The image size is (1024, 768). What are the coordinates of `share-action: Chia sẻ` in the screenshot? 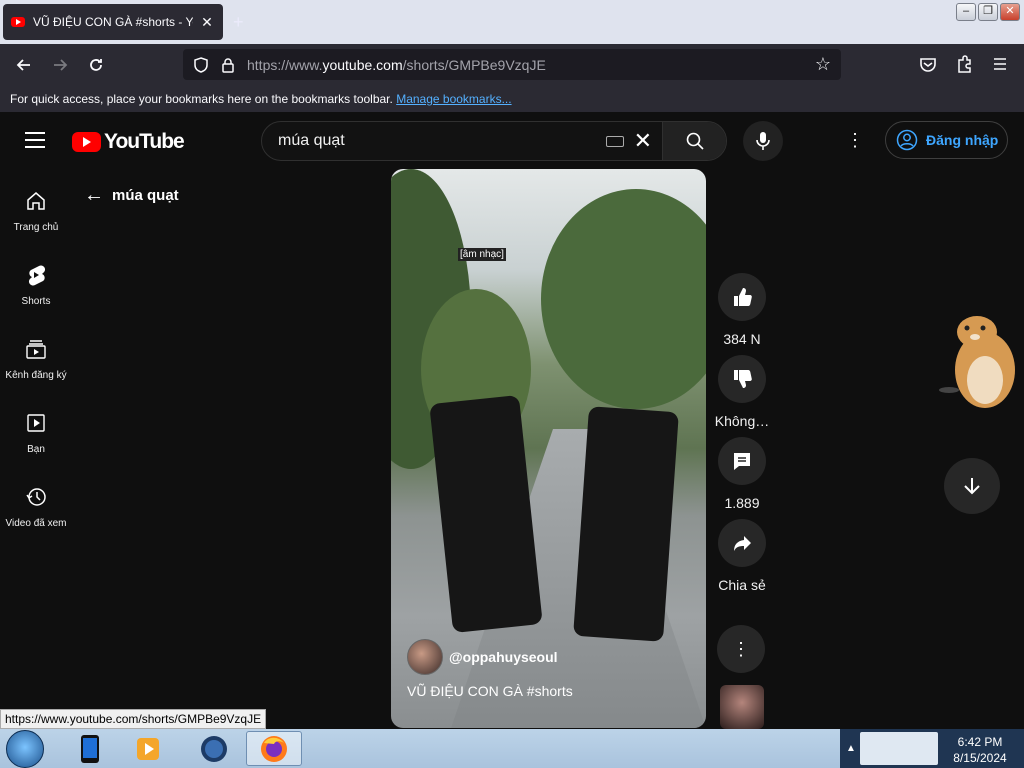 It's located at (742, 556).